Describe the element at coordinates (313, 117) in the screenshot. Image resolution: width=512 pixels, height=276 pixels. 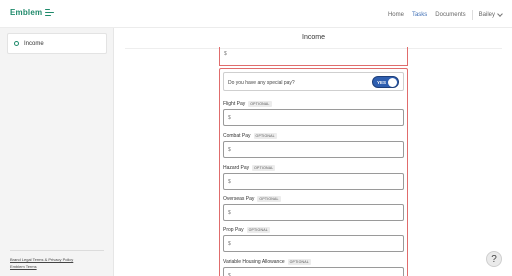
I see `flight-pay-input: $` at that location.